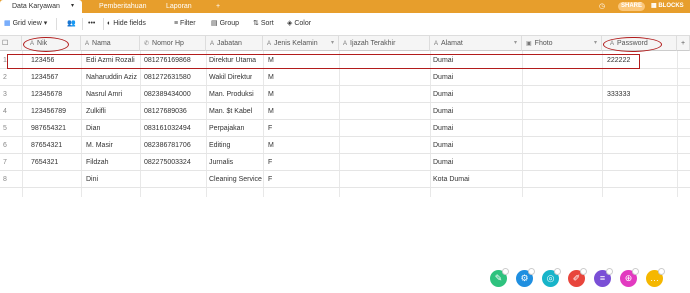 The width and height of the screenshot is (690, 293). I want to click on cell-nik: 7654321, so click(44, 162).